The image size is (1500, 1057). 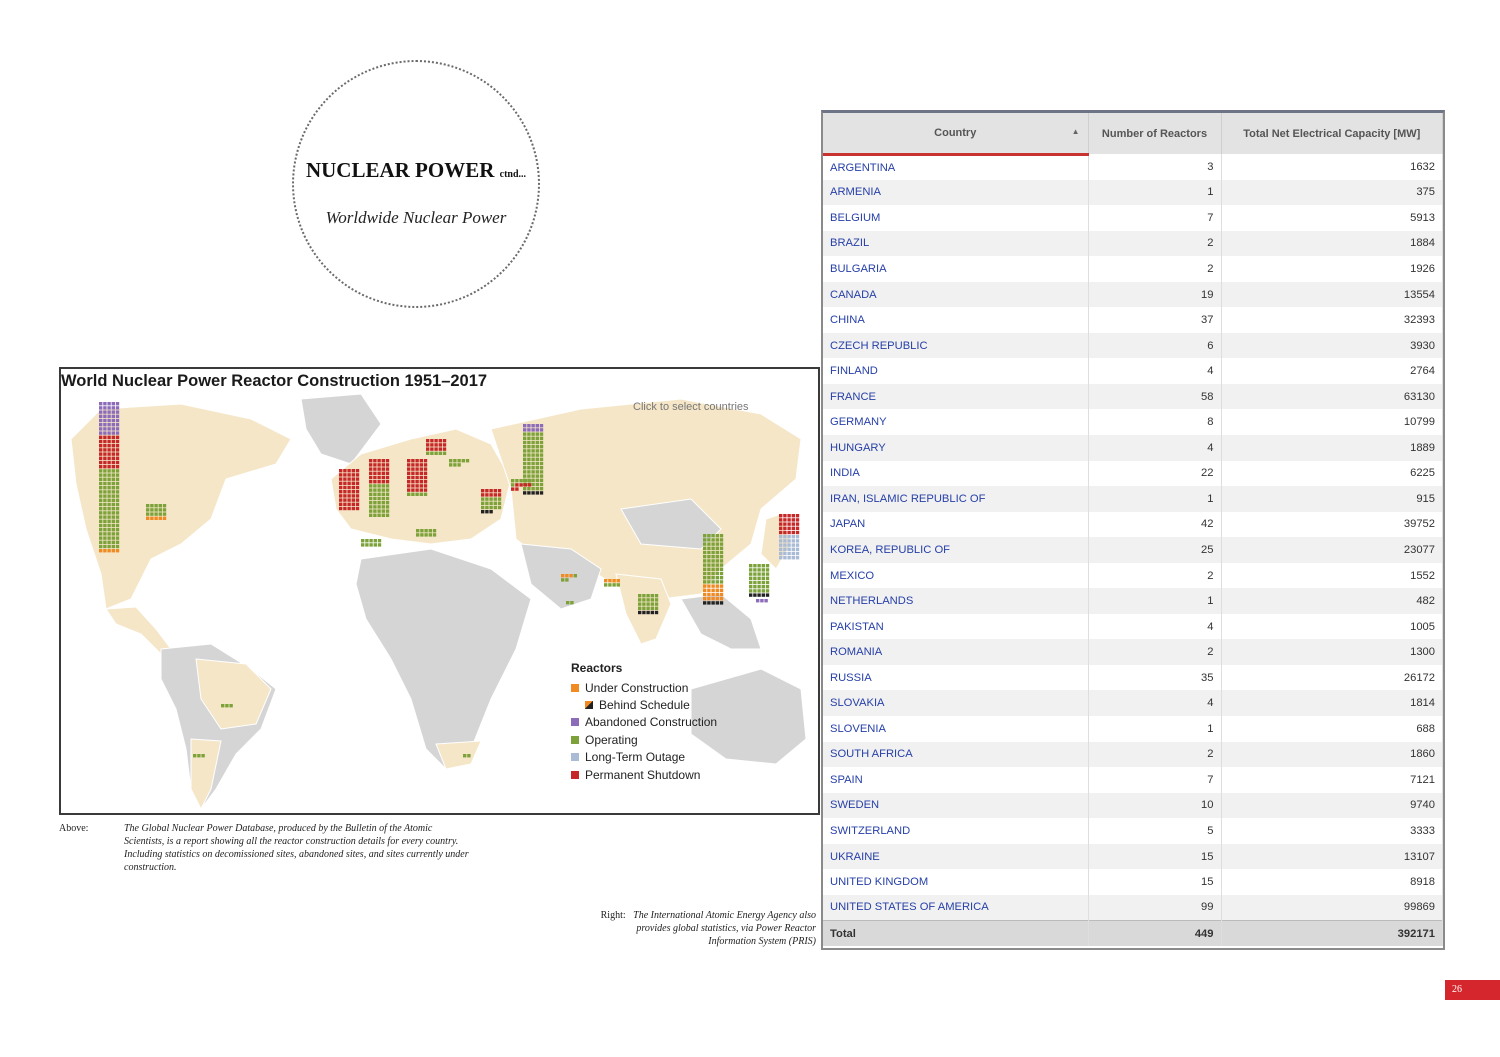 What do you see at coordinates (956, 524) in the screenshot?
I see `country-link: JAPAN` at bounding box center [956, 524].